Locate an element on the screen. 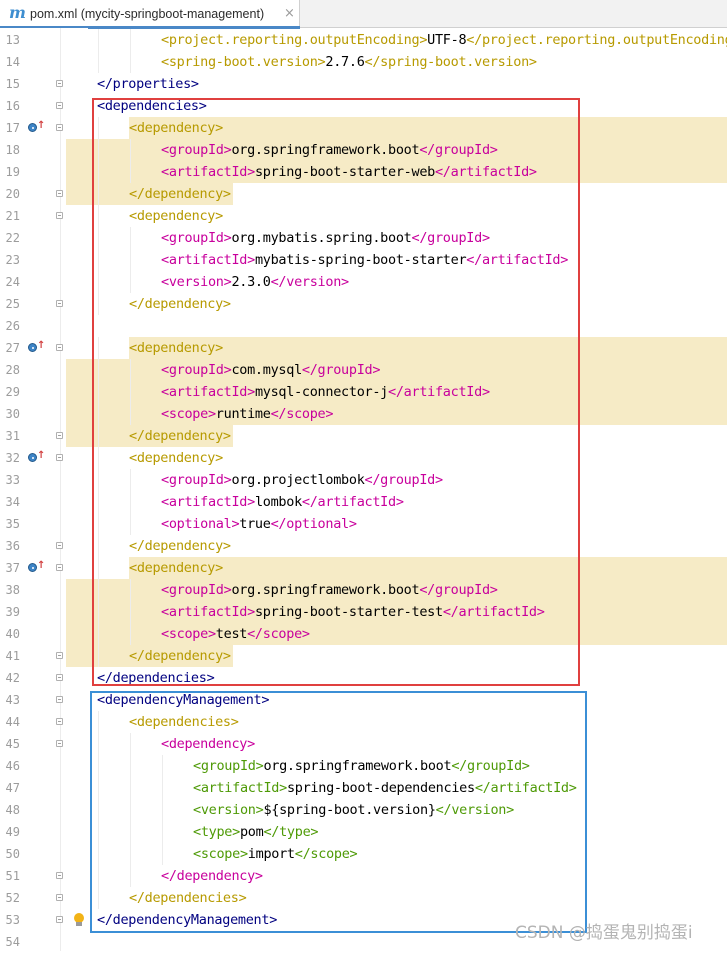  line-number: 14 is located at coordinates (12, 62).